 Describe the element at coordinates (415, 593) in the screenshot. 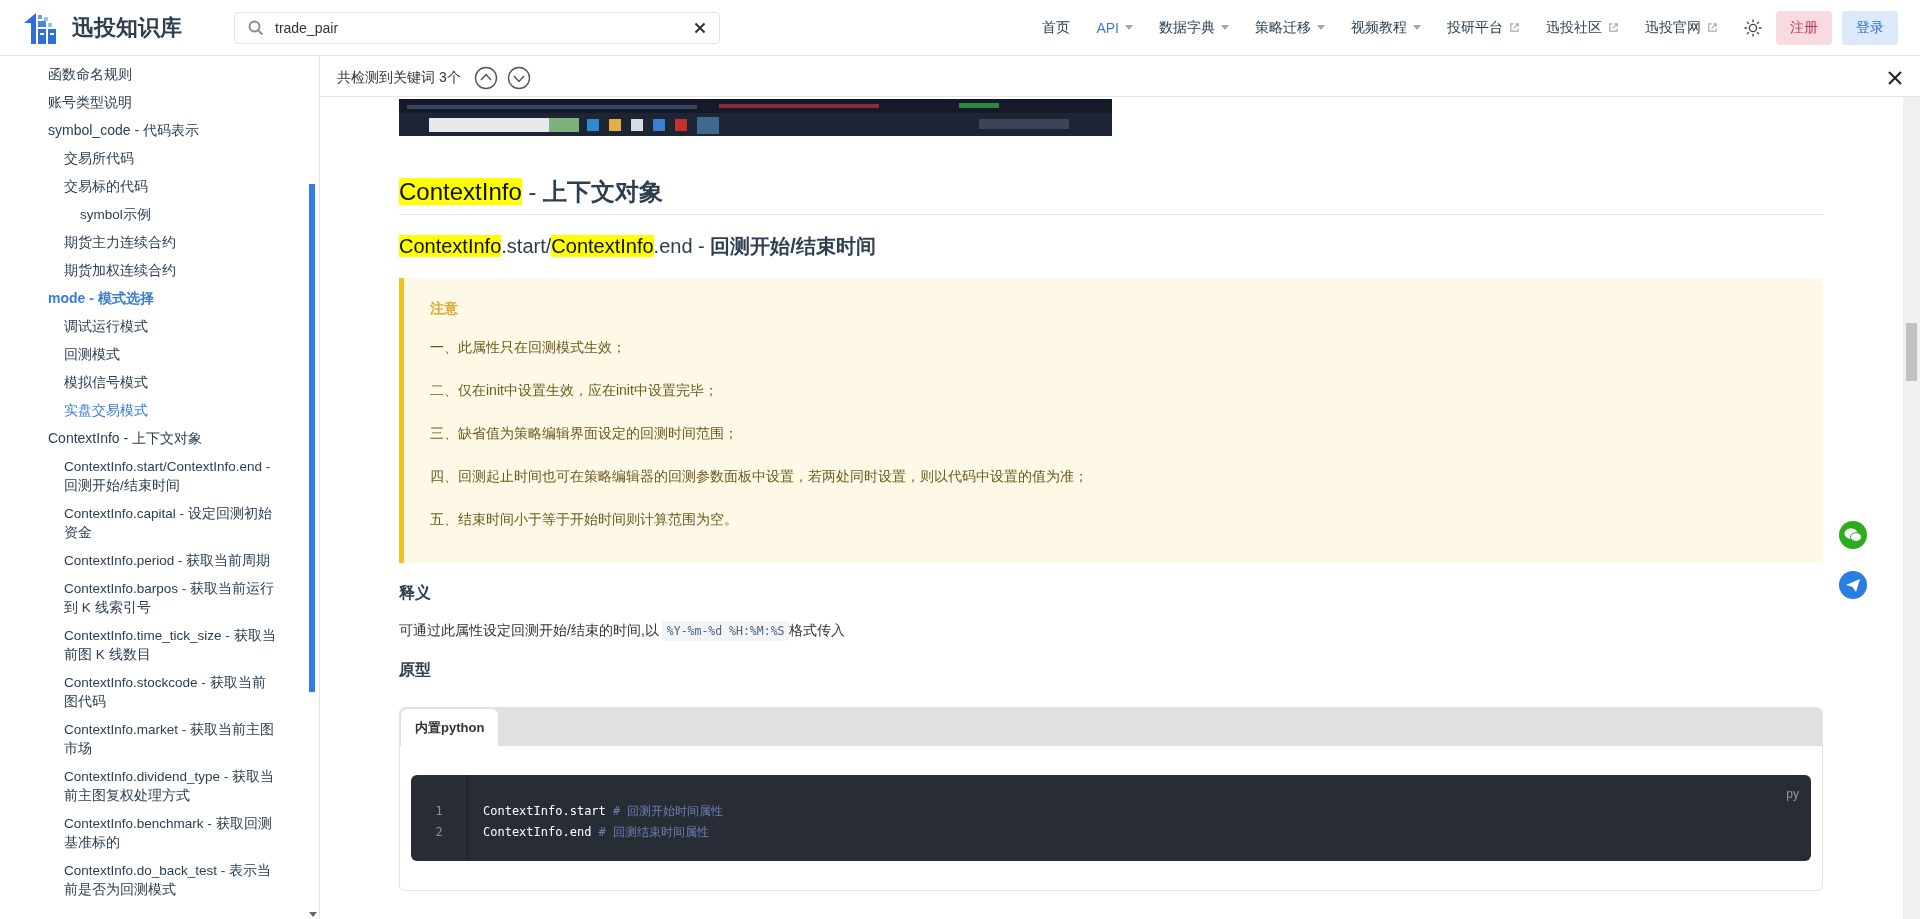

I see `heading: 释义` at that location.